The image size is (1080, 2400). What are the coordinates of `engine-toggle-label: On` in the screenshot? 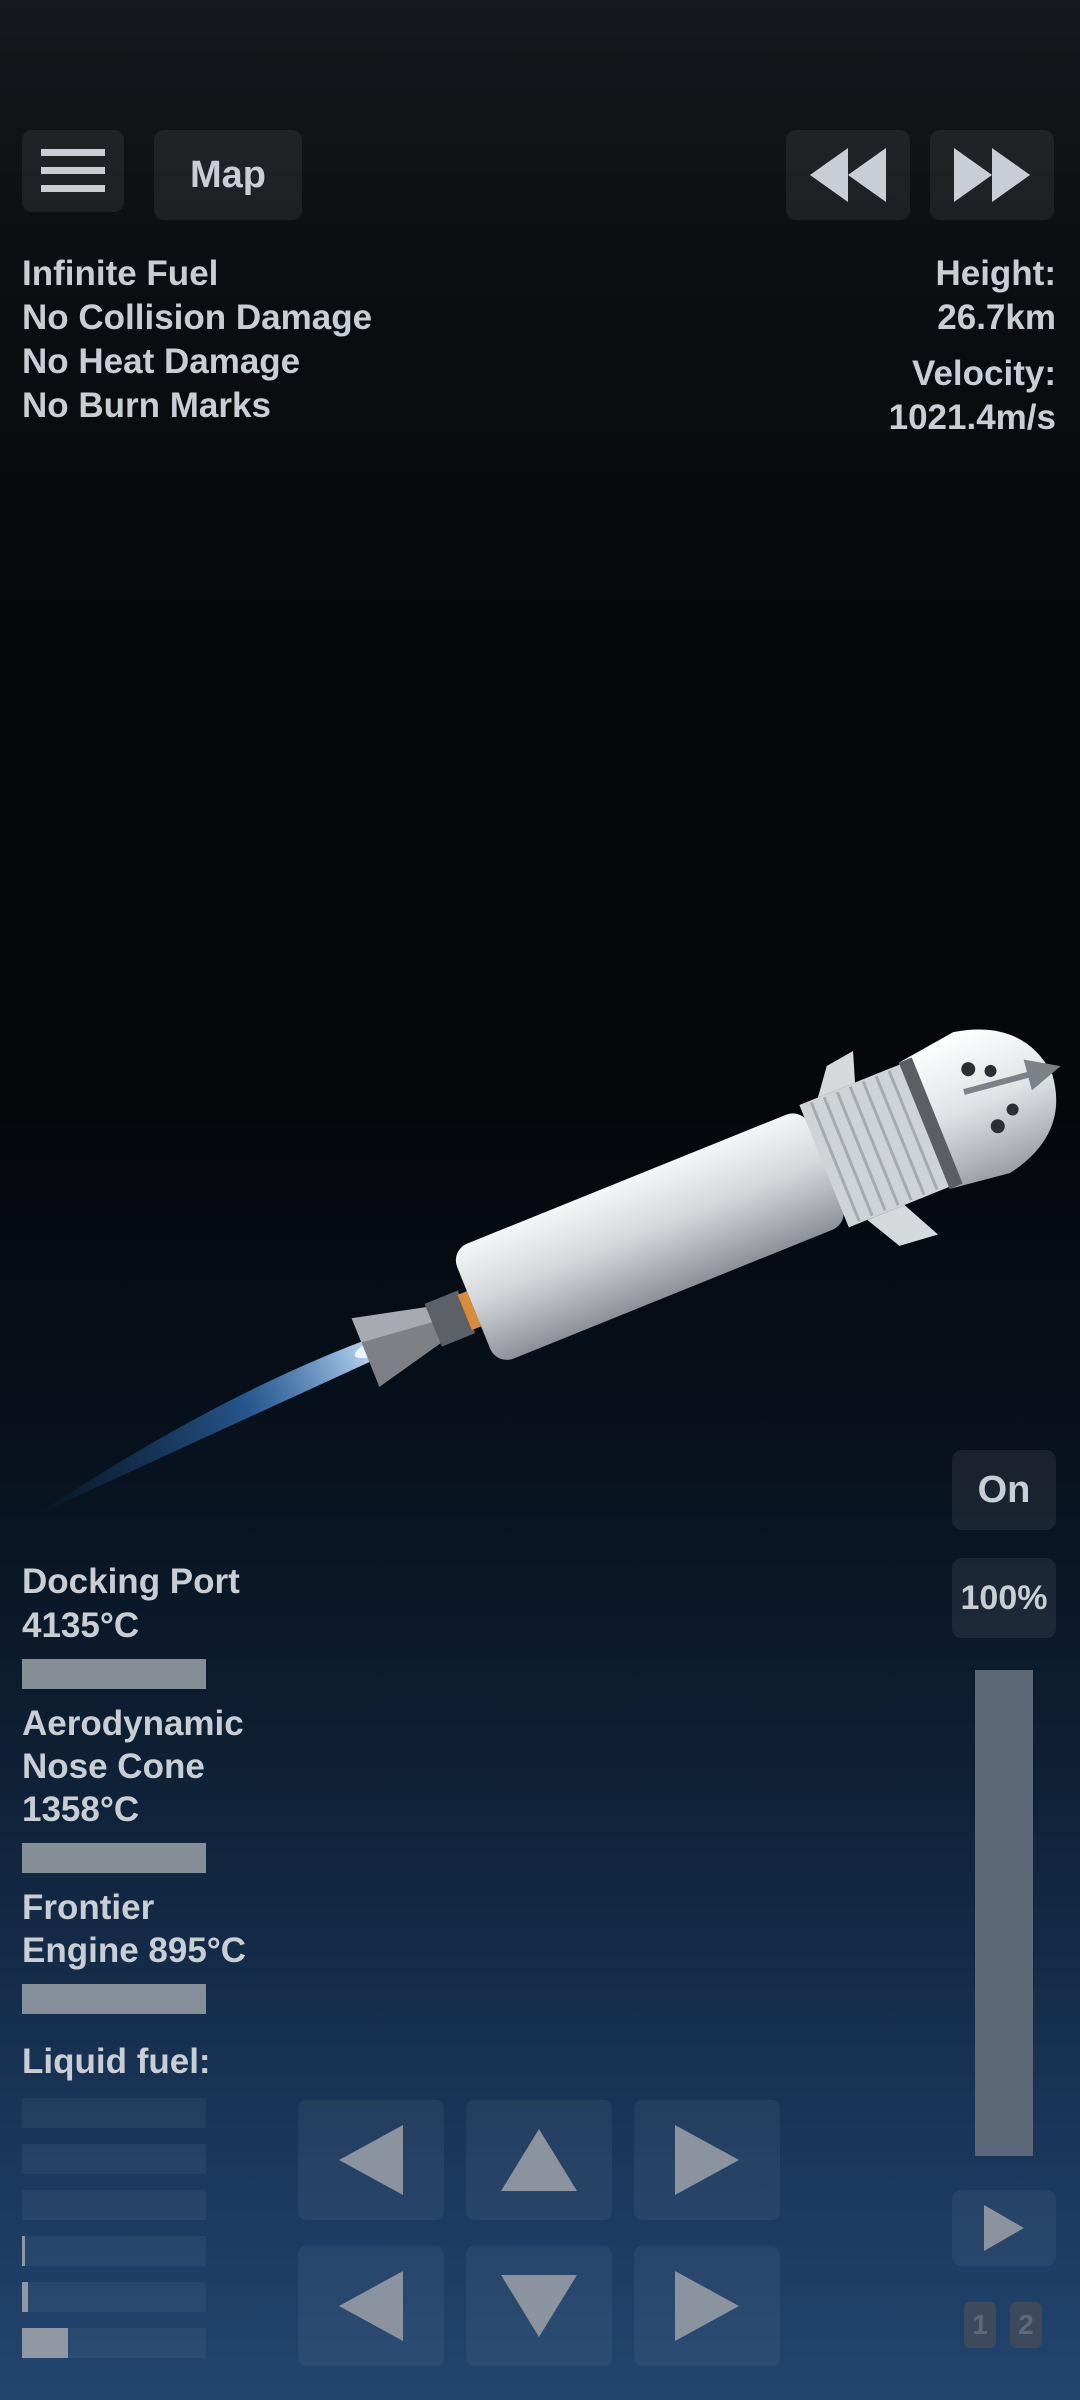 It's located at (1004, 1489).